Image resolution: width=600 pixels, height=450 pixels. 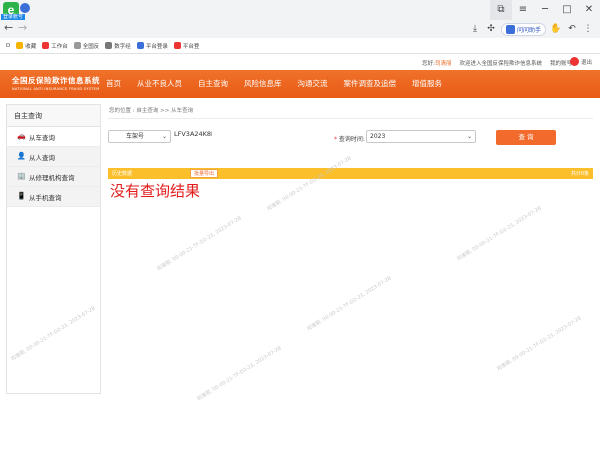 I want to click on menu-item-communication: 沟通交流, so click(x=313, y=84).